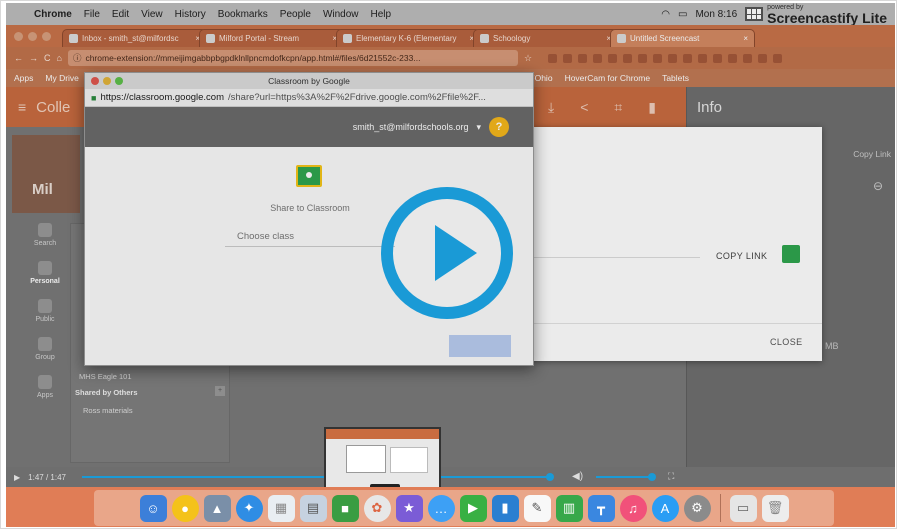 The width and height of the screenshot is (897, 529). What do you see at coordinates (317, 477) in the screenshot?
I see `seek-bar` at bounding box center [317, 477].